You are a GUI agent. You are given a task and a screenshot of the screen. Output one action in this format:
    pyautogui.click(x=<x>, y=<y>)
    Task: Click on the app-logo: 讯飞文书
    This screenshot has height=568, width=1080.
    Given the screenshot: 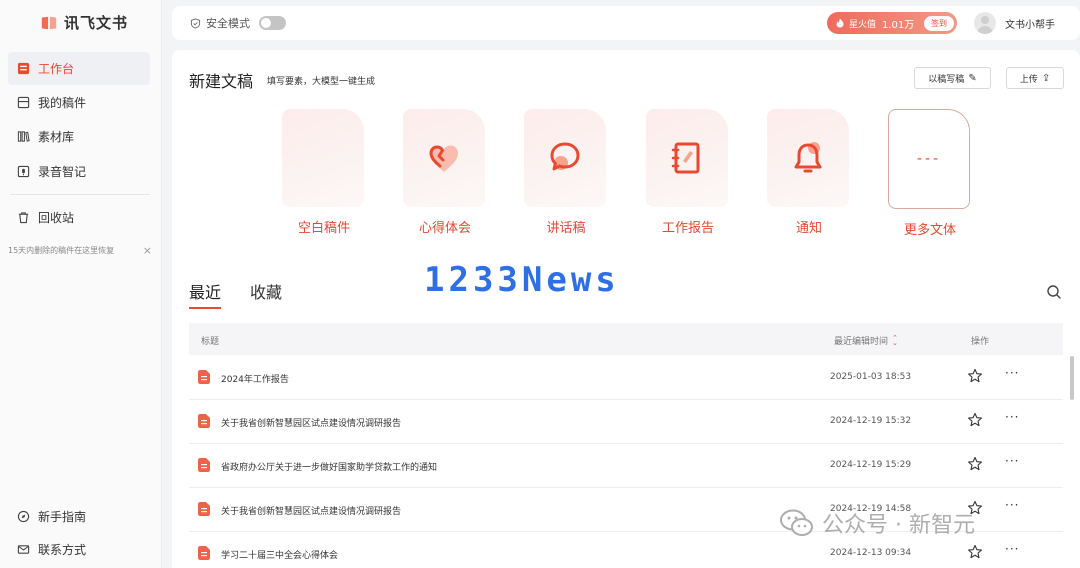 What is the action you would take?
    pyautogui.click(x=84, y=22)
    